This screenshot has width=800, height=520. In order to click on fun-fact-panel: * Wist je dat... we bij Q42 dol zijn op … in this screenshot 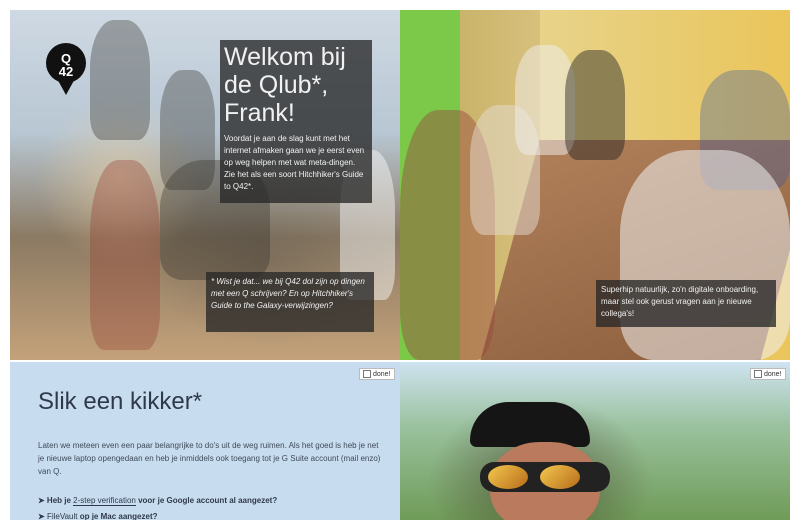, I will do `click(290, 302)`.